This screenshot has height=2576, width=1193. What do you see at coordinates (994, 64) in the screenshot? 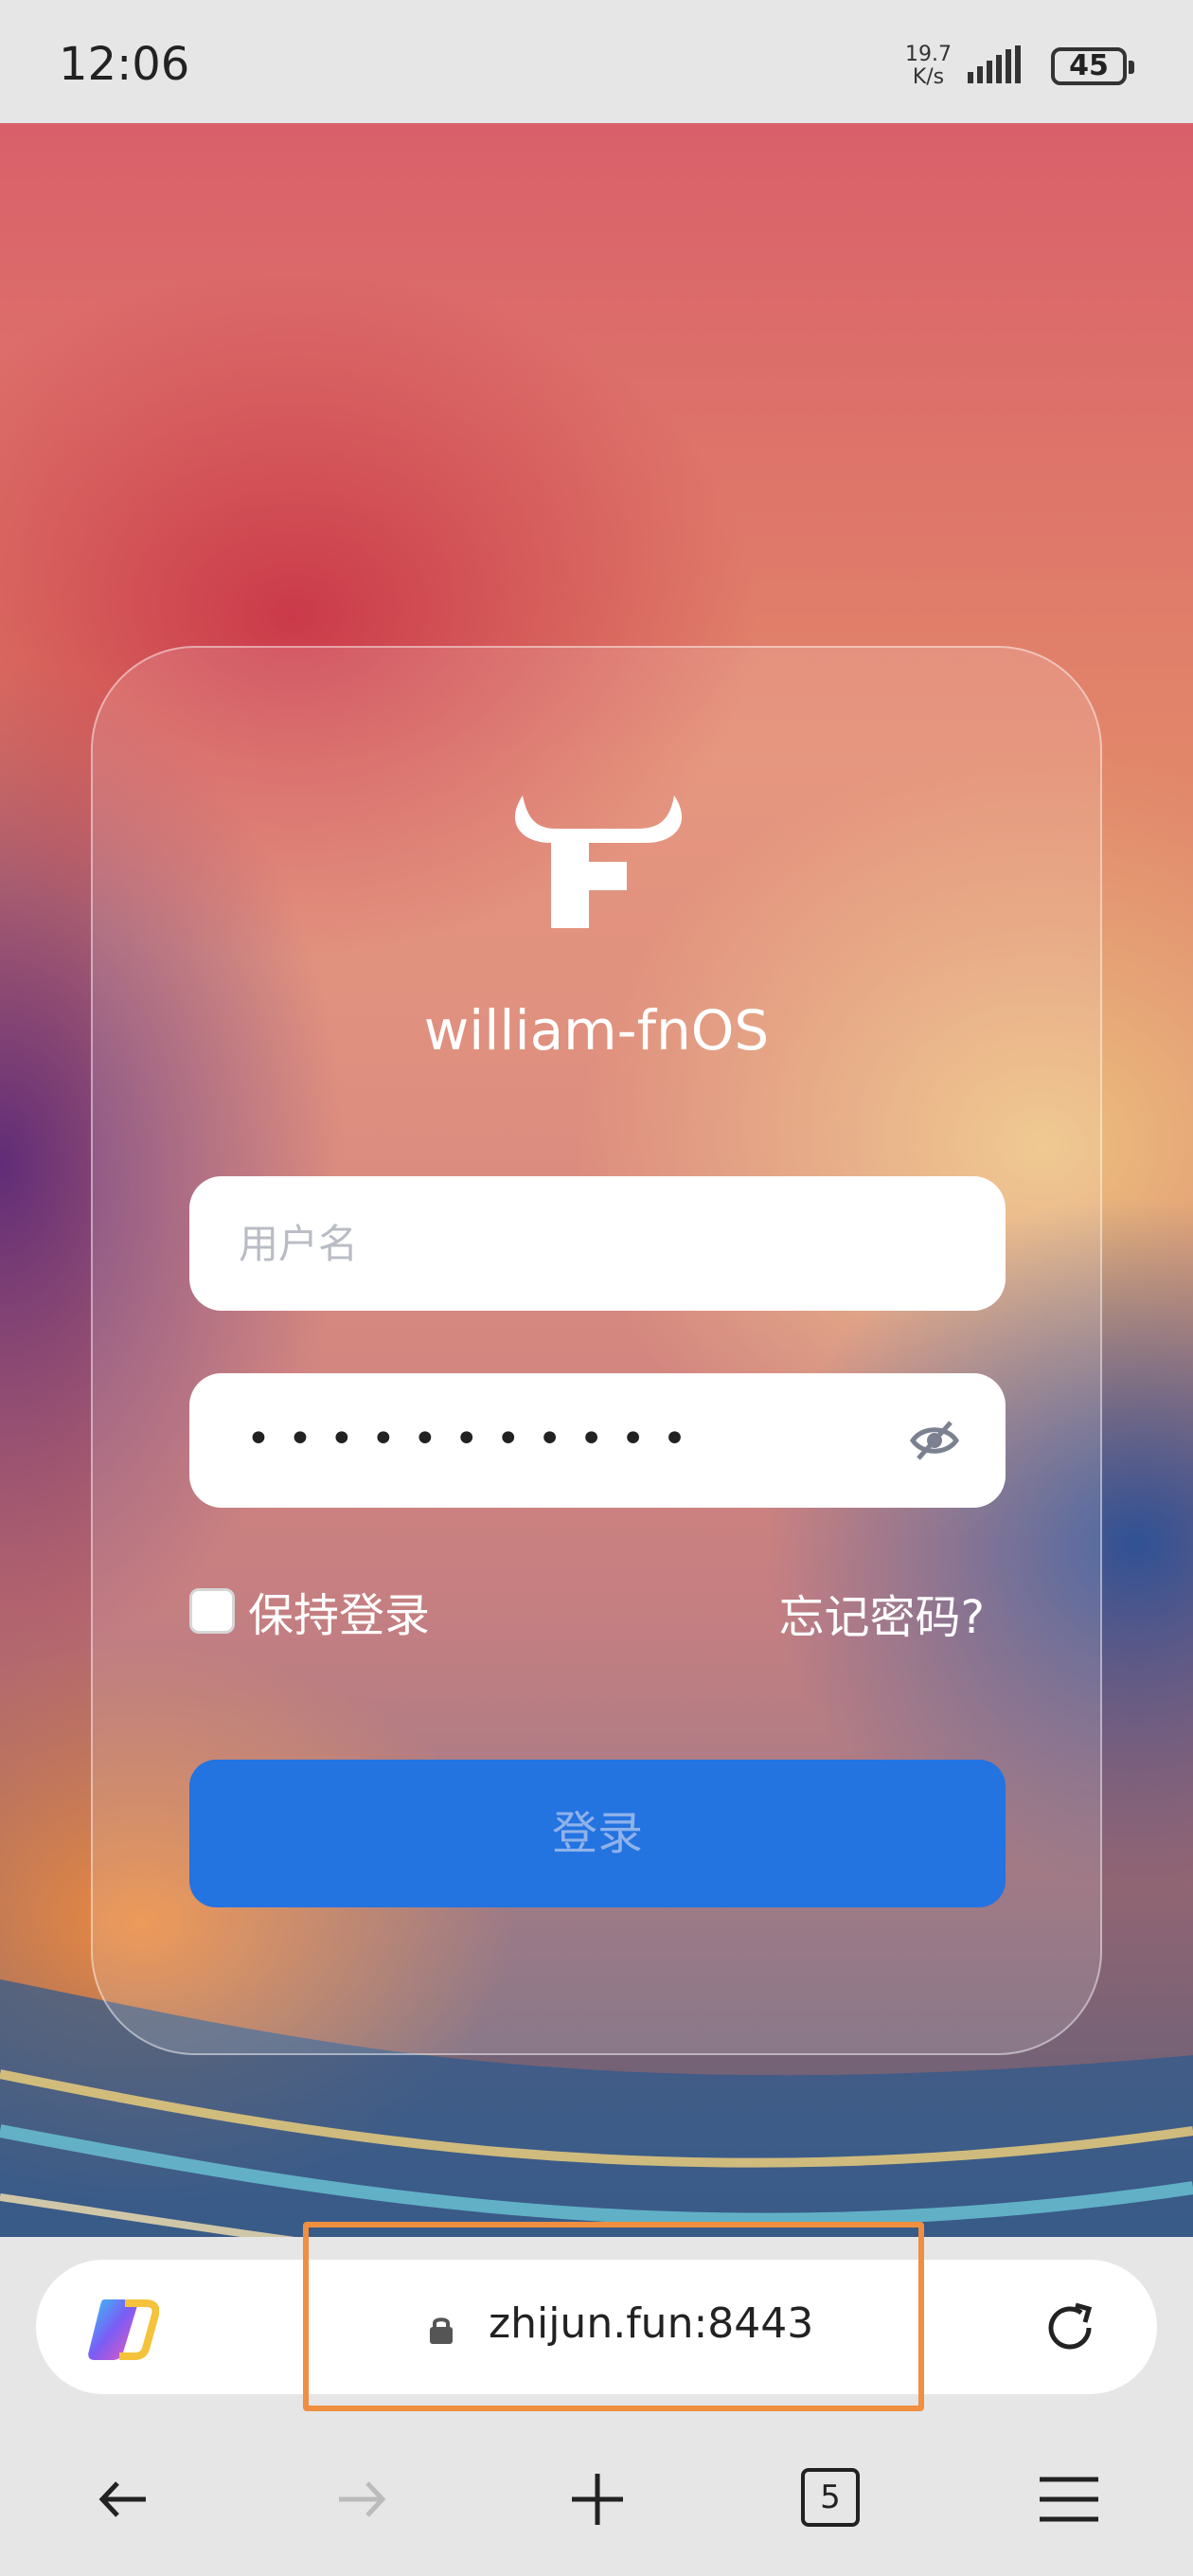
I see `signal-icon` at bounding box center [994, 64].